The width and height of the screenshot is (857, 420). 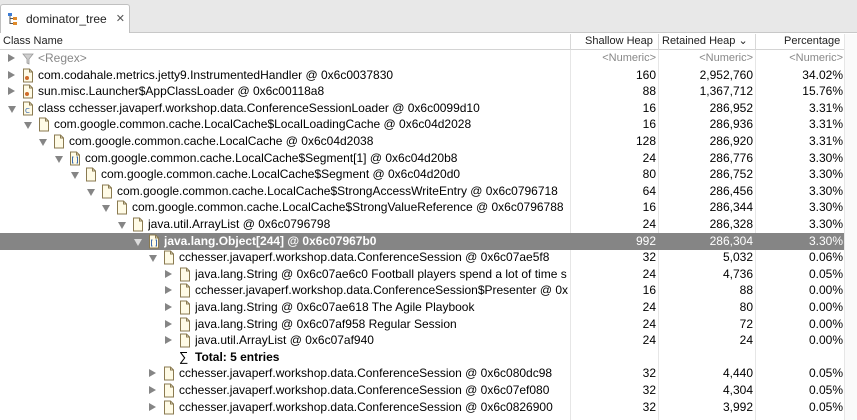 I want to click on retained-heap-cell: 286,328, so click(x=731, y=224).